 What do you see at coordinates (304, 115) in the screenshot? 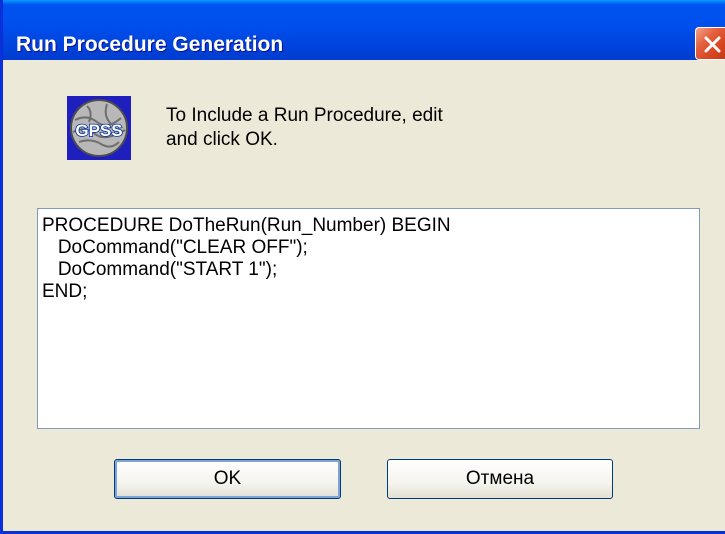
I see `instruction-line-1: To Include a Run Procedure, edit` at bounding box center [304, 115].